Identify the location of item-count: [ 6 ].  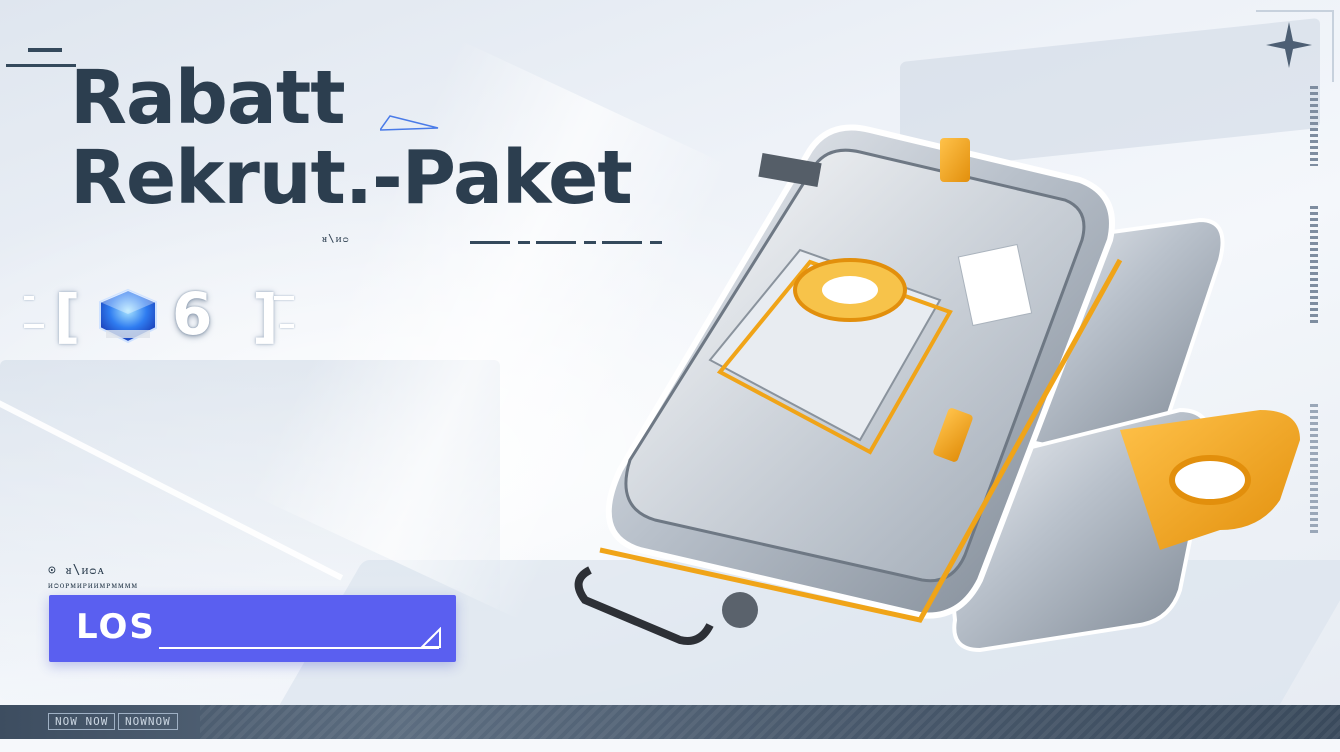
(159, 317).